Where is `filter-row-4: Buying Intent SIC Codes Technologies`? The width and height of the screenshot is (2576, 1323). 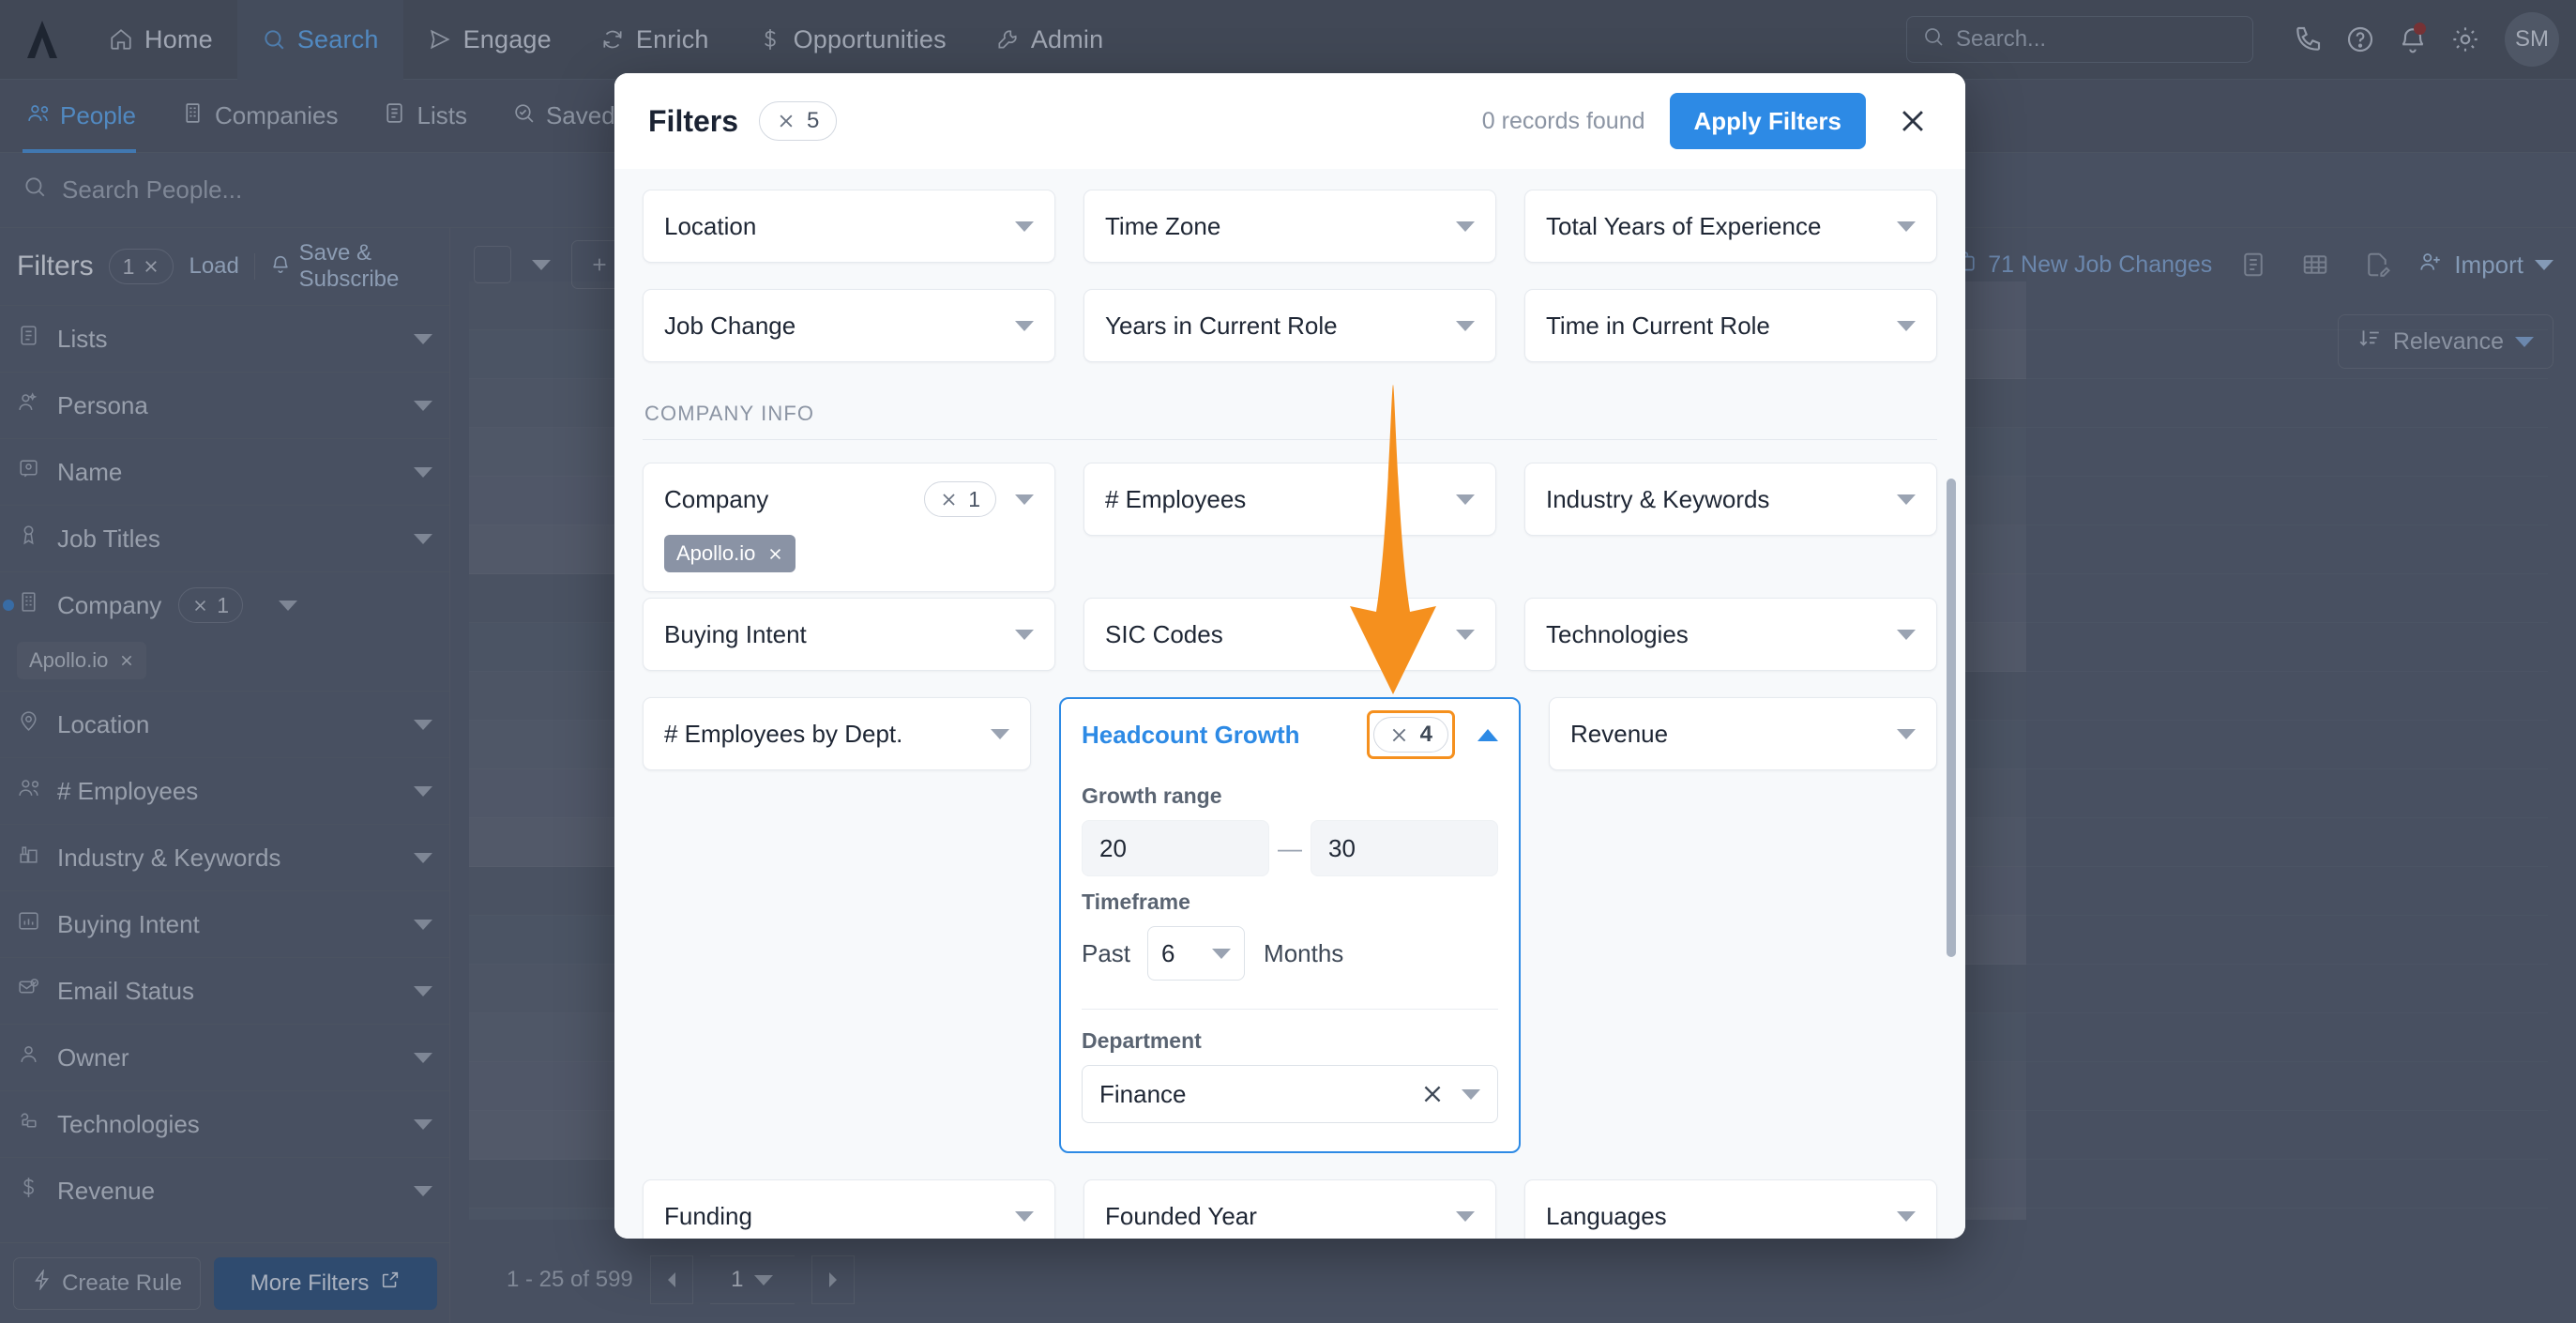
filter-row-4: Buying Intent SIC Codes Technologies is located at coordinates (1290, 647).